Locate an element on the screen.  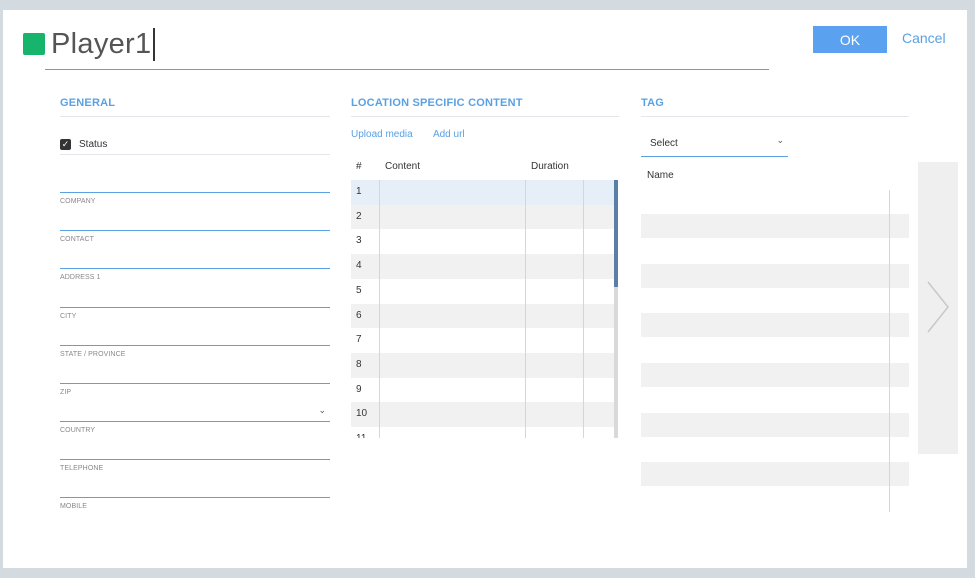
tag-section-divider is located at coordinates (775, 116).